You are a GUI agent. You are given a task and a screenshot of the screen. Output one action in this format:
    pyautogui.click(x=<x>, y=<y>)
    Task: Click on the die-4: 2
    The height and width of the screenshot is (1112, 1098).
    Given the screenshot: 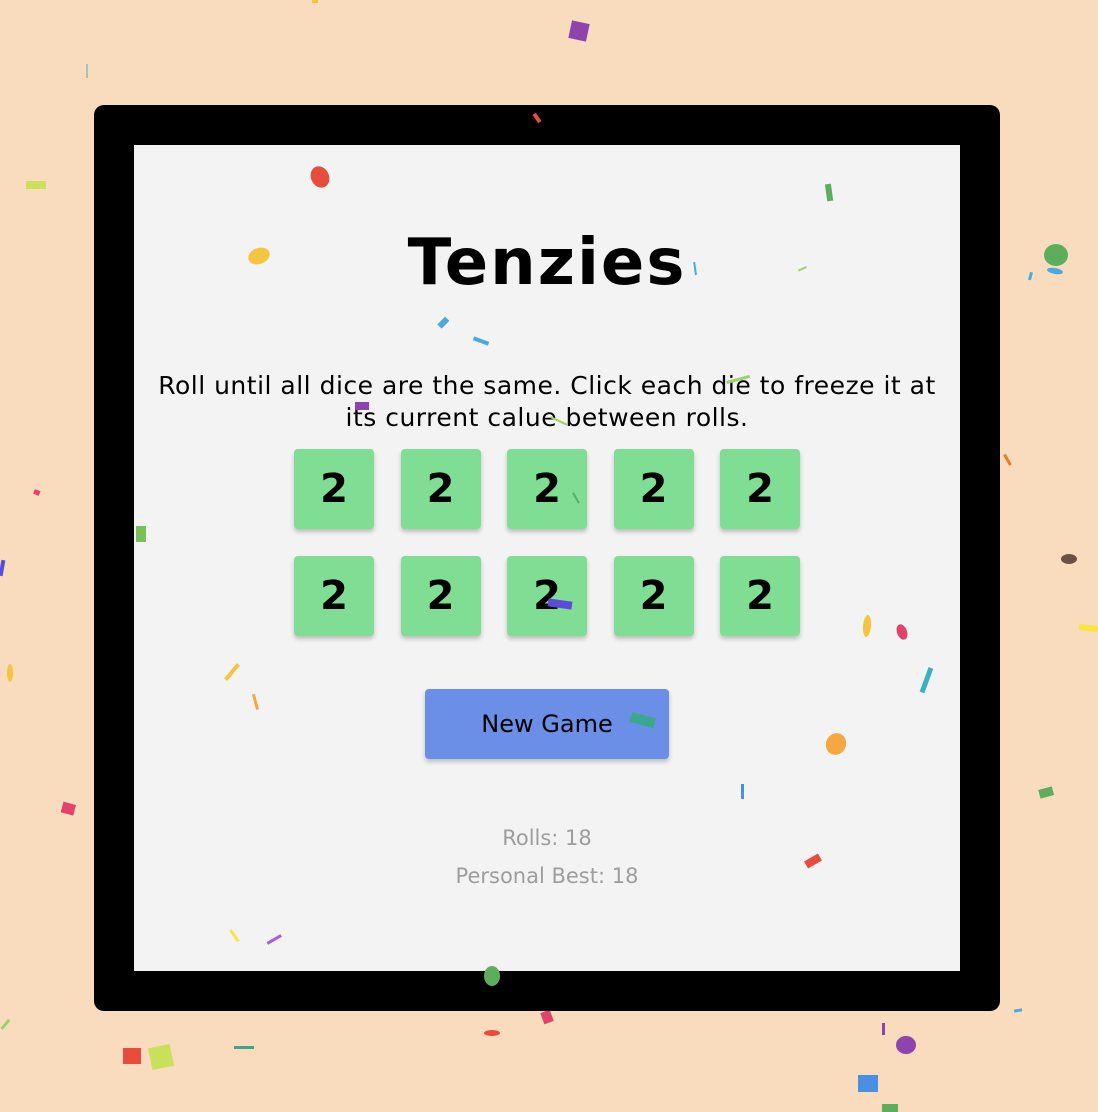 What is the action you would take?
    pyautogui.click(x=653, y=489)
    